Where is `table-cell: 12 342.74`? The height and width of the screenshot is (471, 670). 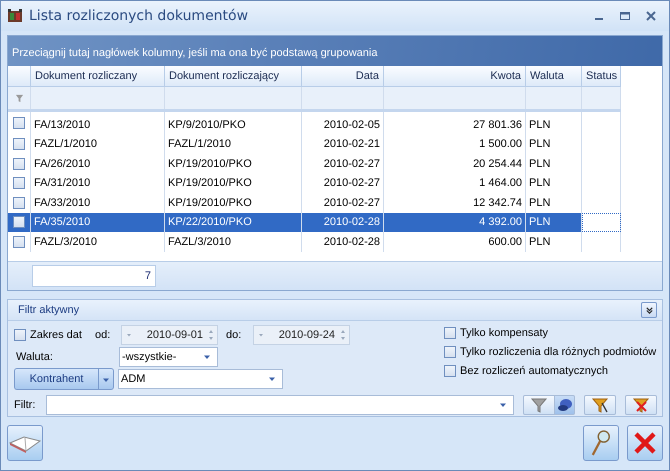 table-cell: 12 342.74 is located at coordinates (497, 202).